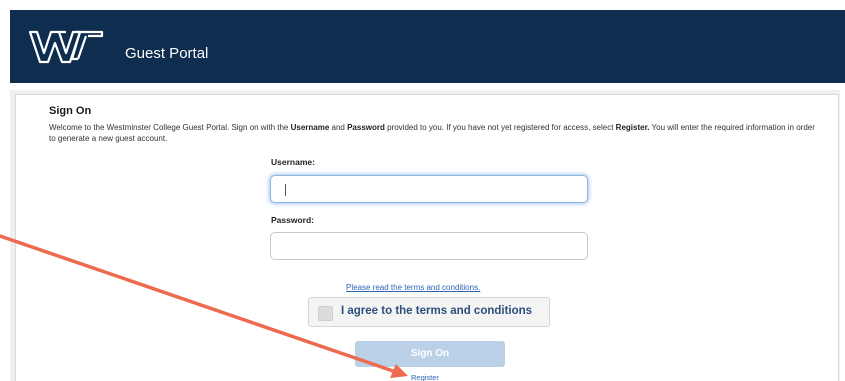 The width and height of the screenshot is (845, 381). Describe the element at coordinates (325, 313) in the screenshot. I see `agree-checkbox` at that location.